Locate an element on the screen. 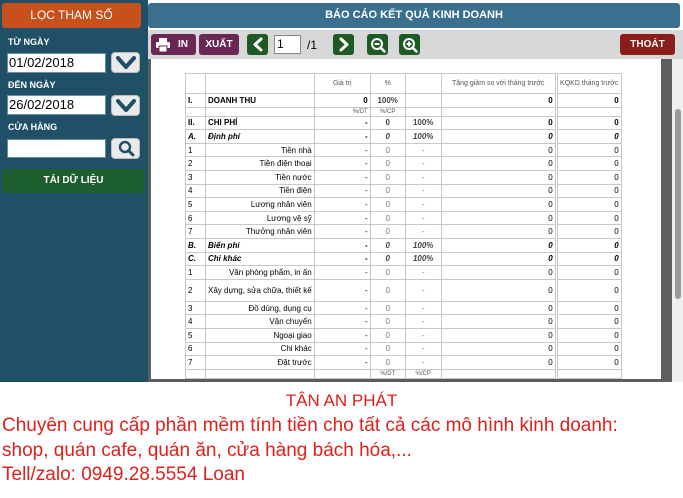 The height and width of the screenshot is (498, 683). zoom-out-button is located at coordinates (377, 44).